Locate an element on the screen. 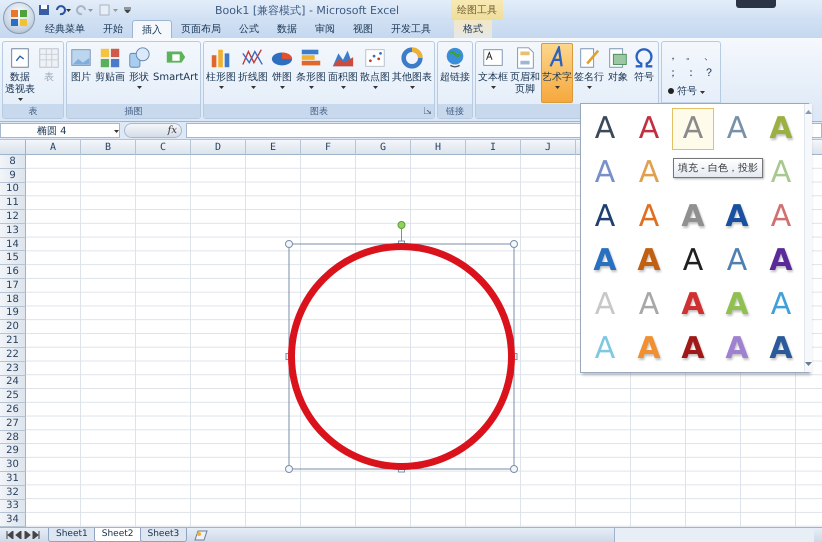  ribbon-tab: 公式 is located at coordinates (249, 29).